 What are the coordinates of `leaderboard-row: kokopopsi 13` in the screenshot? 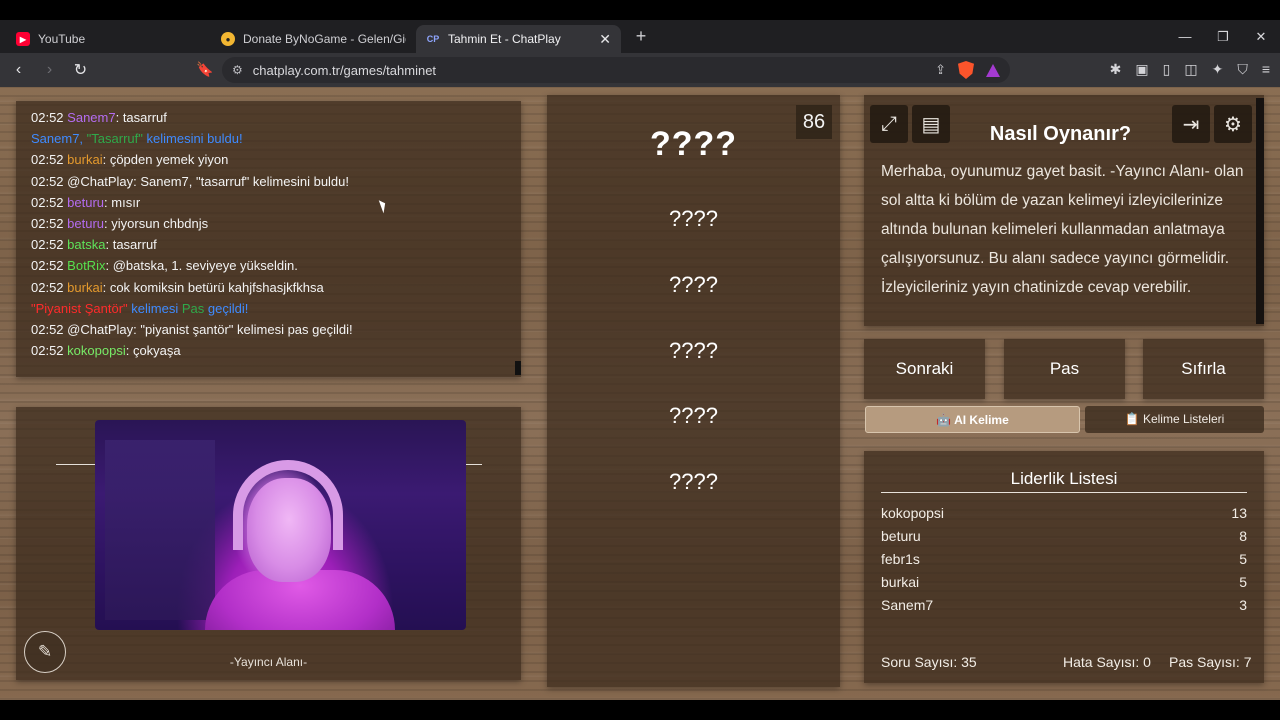 It's located at (1064, 513).